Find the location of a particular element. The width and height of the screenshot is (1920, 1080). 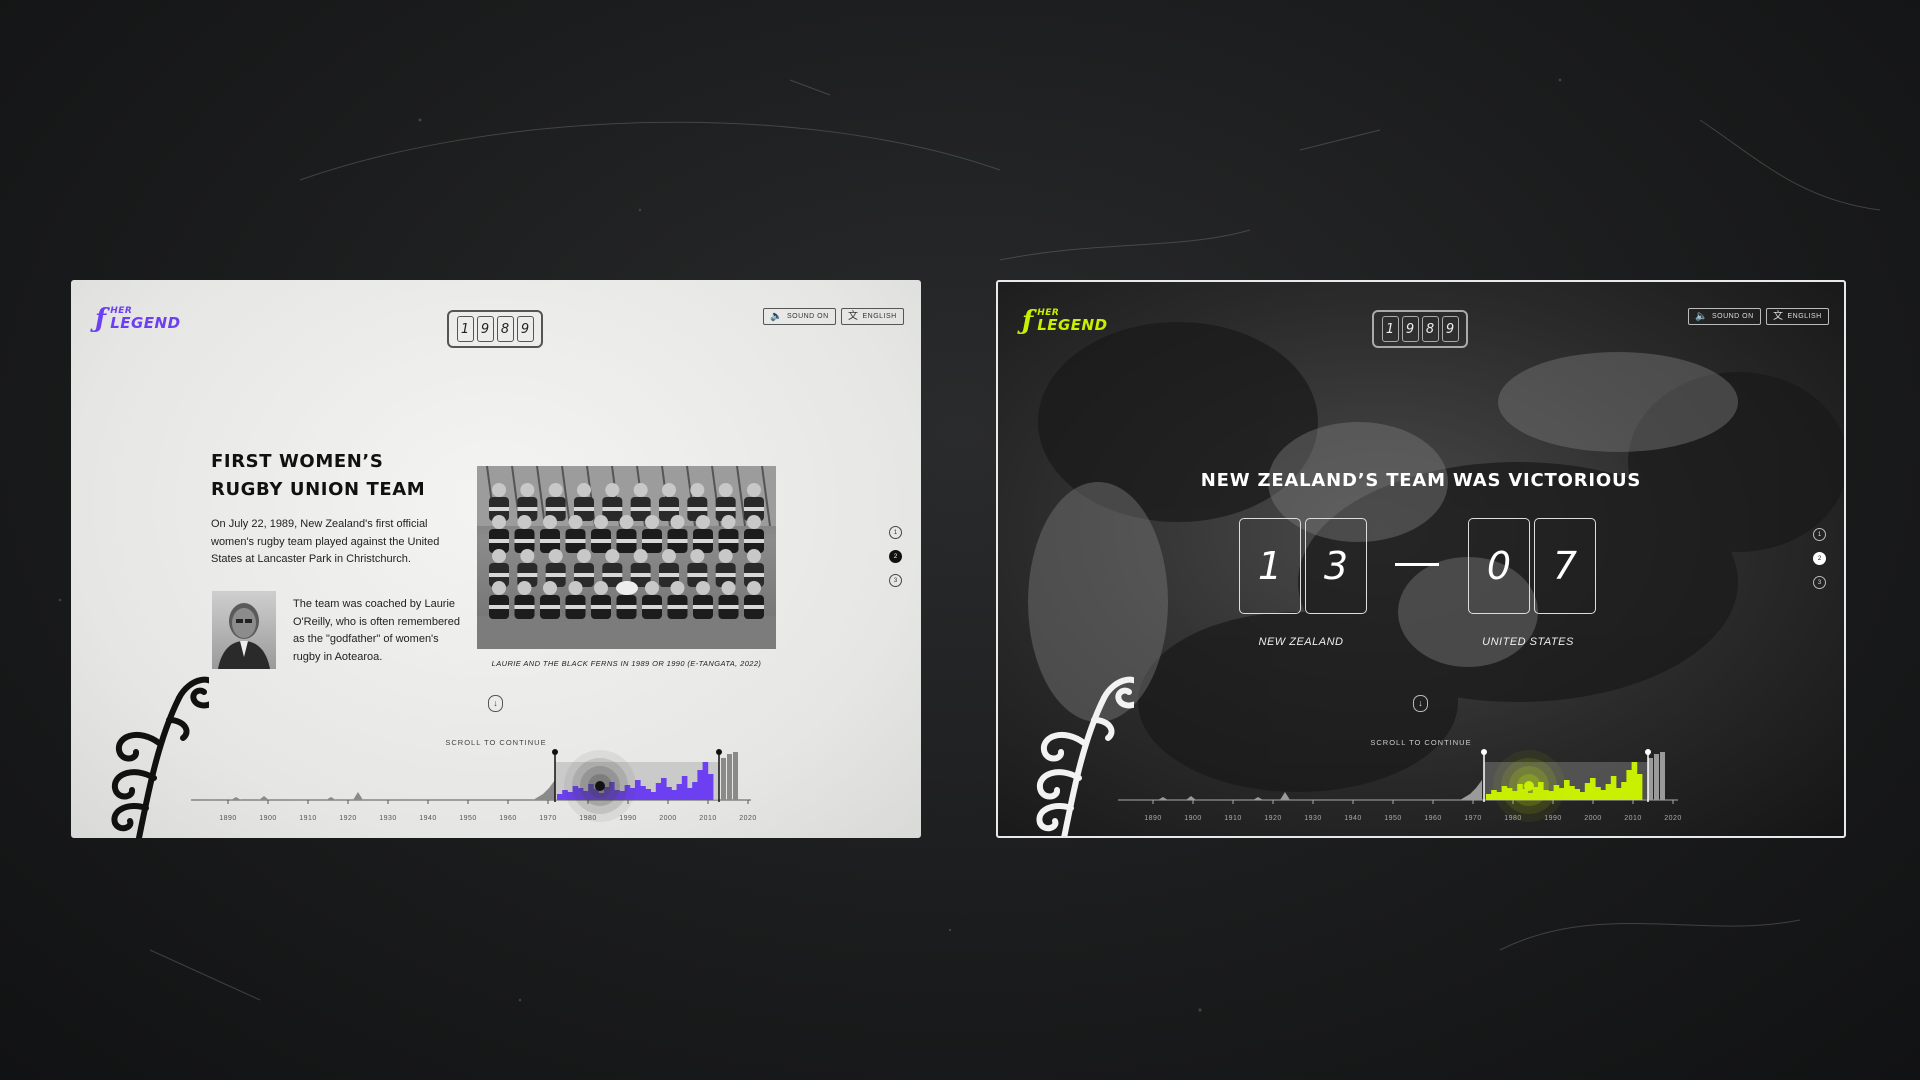

score-digit: 1 is located at coordinates (1270, 566).